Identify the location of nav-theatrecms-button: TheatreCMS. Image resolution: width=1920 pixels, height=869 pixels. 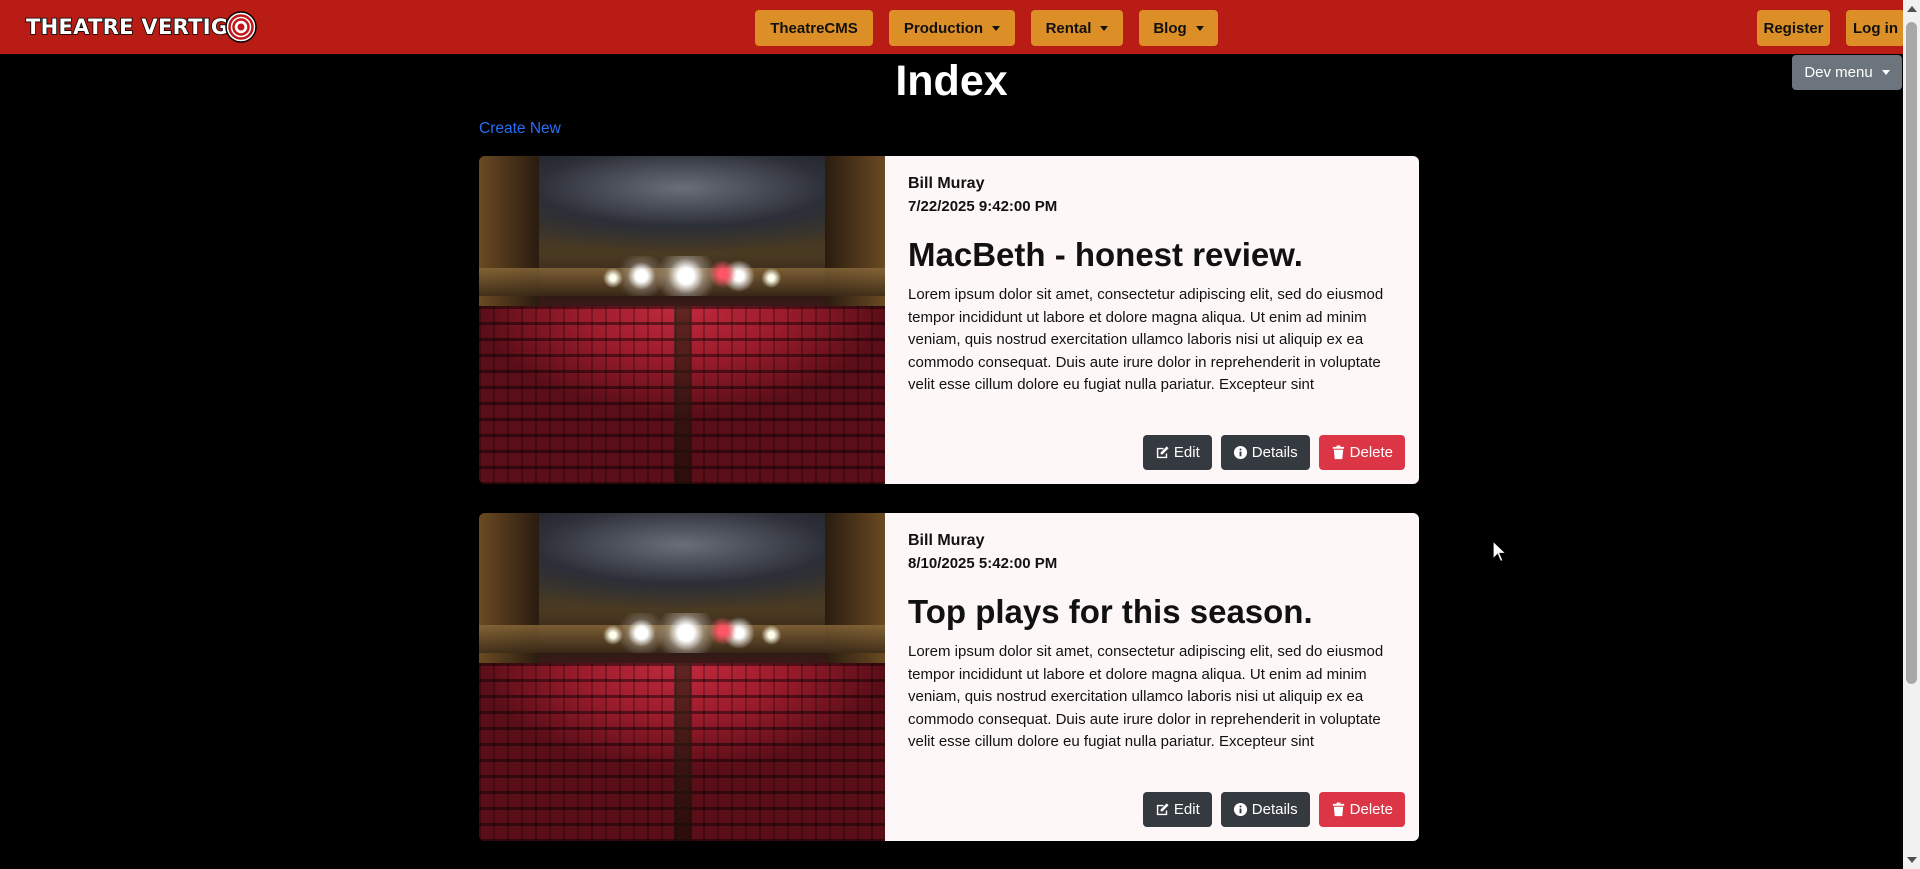
(814, 28).